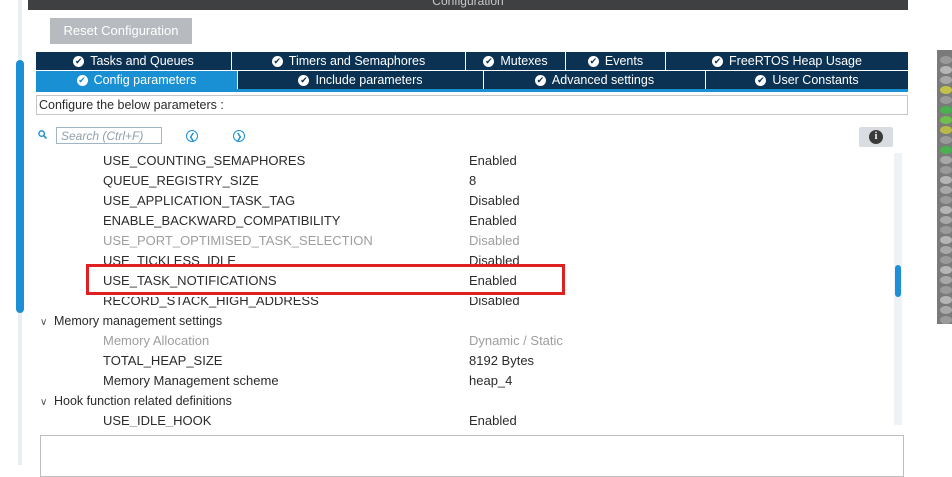 The width and height of the screenshot is (952, 477). What do you see at coordinates (898, 281) in the screenshot?
I see `list-scroll-thumb` at bounding box center [898, 281].